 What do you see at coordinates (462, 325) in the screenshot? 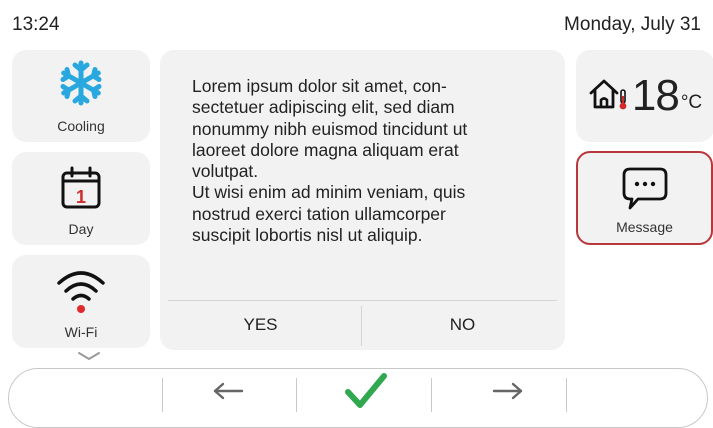
I see `no-button: NO` at bounding box center [462, 325].